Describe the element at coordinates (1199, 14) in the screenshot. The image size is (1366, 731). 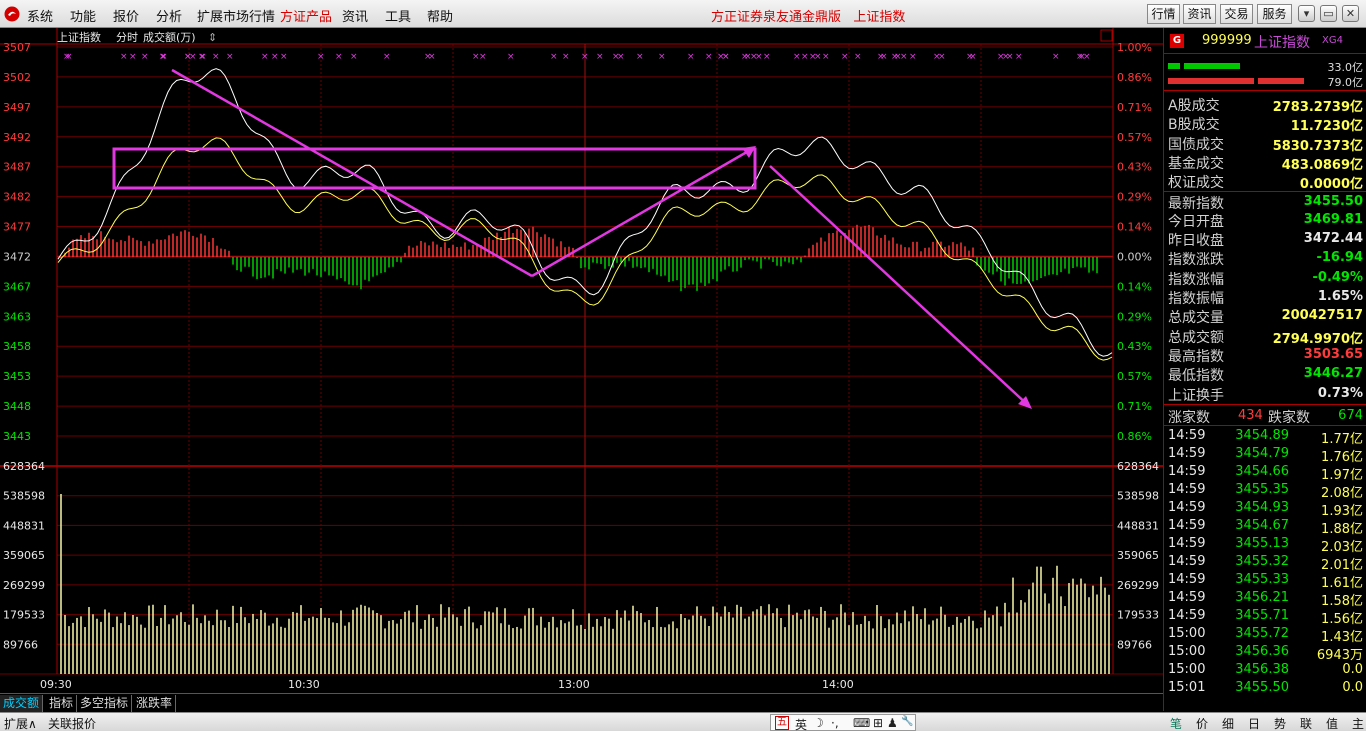
I see `news-button: 资讯` at that location.